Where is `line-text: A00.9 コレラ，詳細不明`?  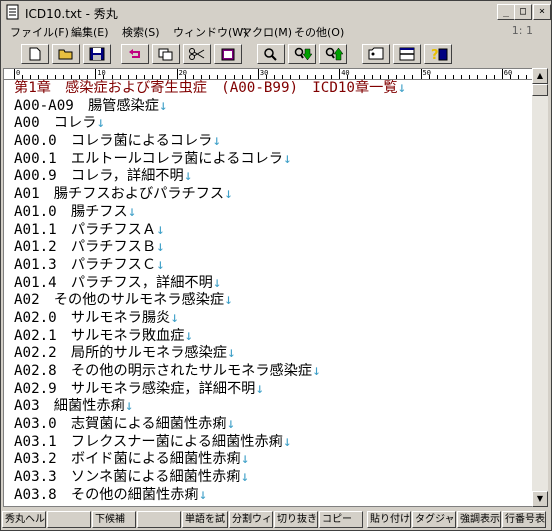
line-text: A00.9 コレラ，詳細不明 is located at coordinates (99, 176).